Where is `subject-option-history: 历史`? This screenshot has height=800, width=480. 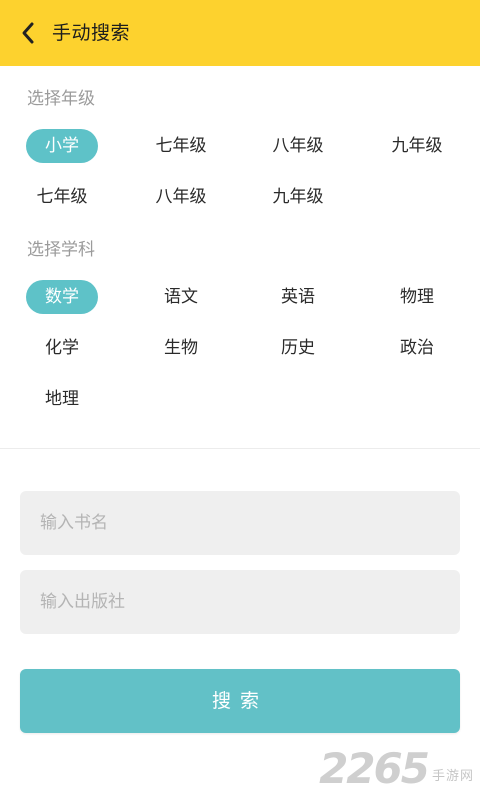 subject-option-history: 历史 is located at coordinates (298, 348).